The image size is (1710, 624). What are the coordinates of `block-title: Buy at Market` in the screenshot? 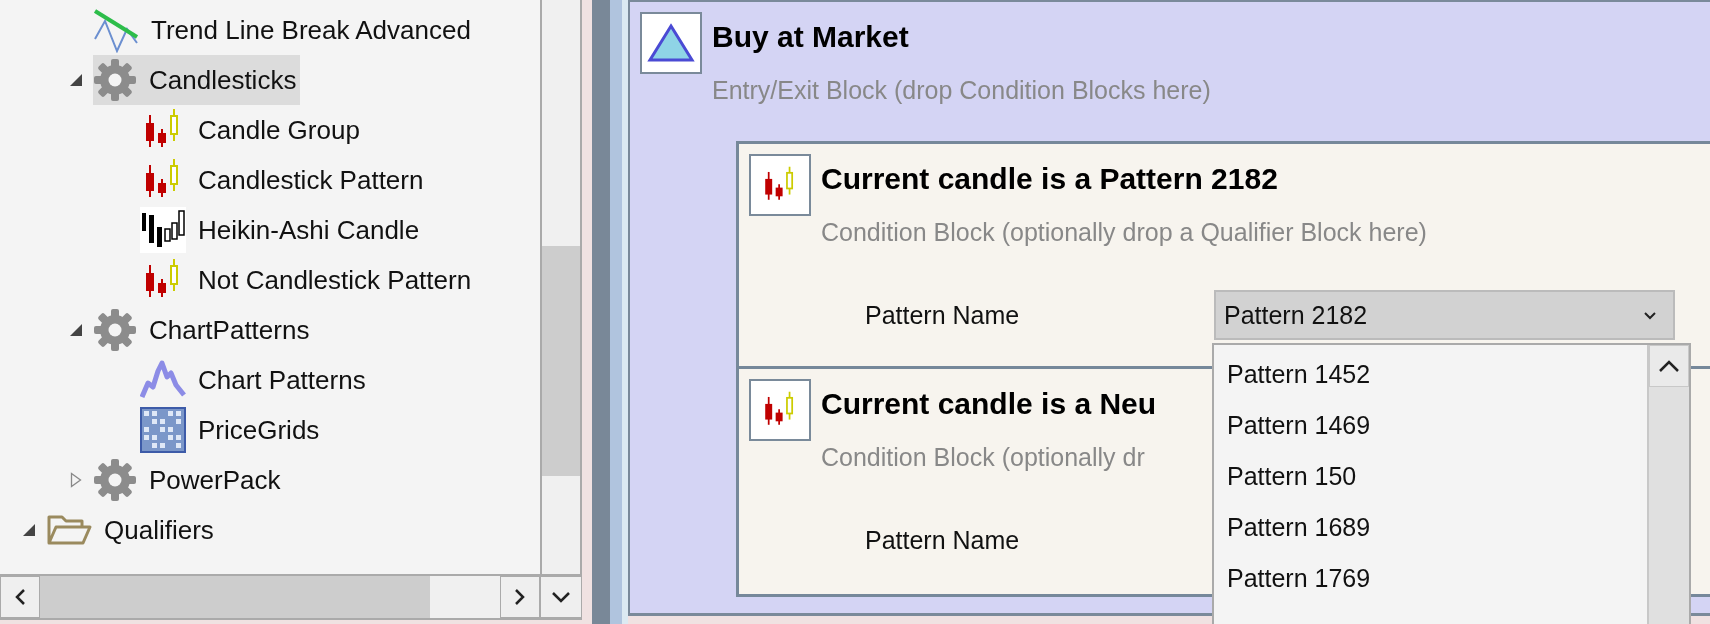 It's located at (811, 37).